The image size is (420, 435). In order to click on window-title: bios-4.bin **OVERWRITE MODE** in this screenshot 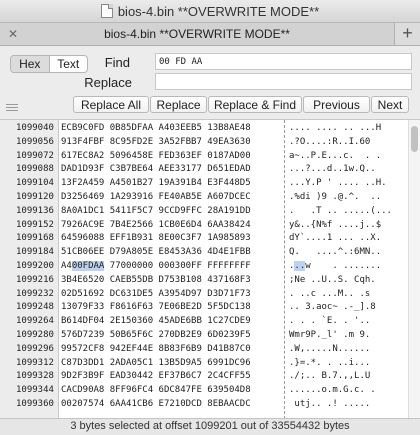, I will do `click(210, 11)`.